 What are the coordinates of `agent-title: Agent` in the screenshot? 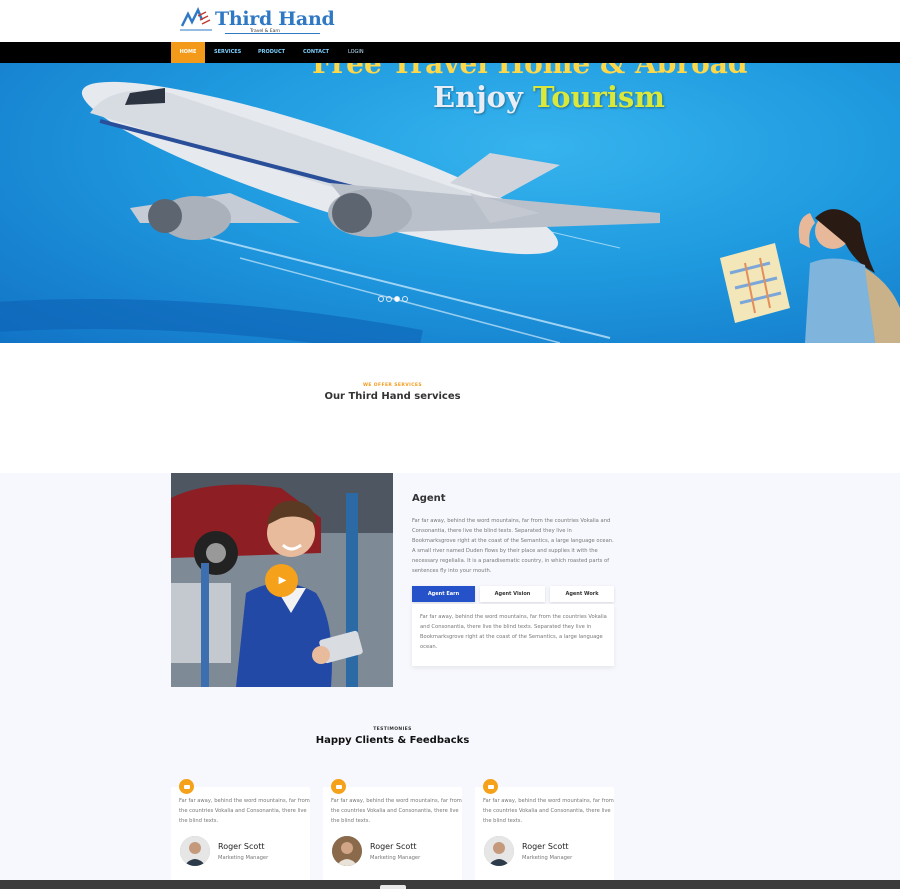 It's located at (429, 498).